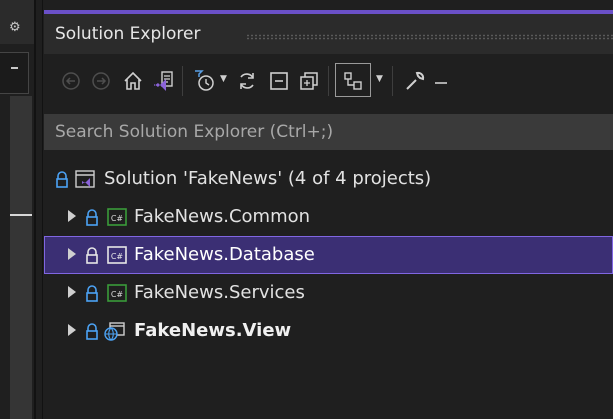  Describe the element at coordinates (14, 73) in the screenshot. I see `left-dock-field` at that location.